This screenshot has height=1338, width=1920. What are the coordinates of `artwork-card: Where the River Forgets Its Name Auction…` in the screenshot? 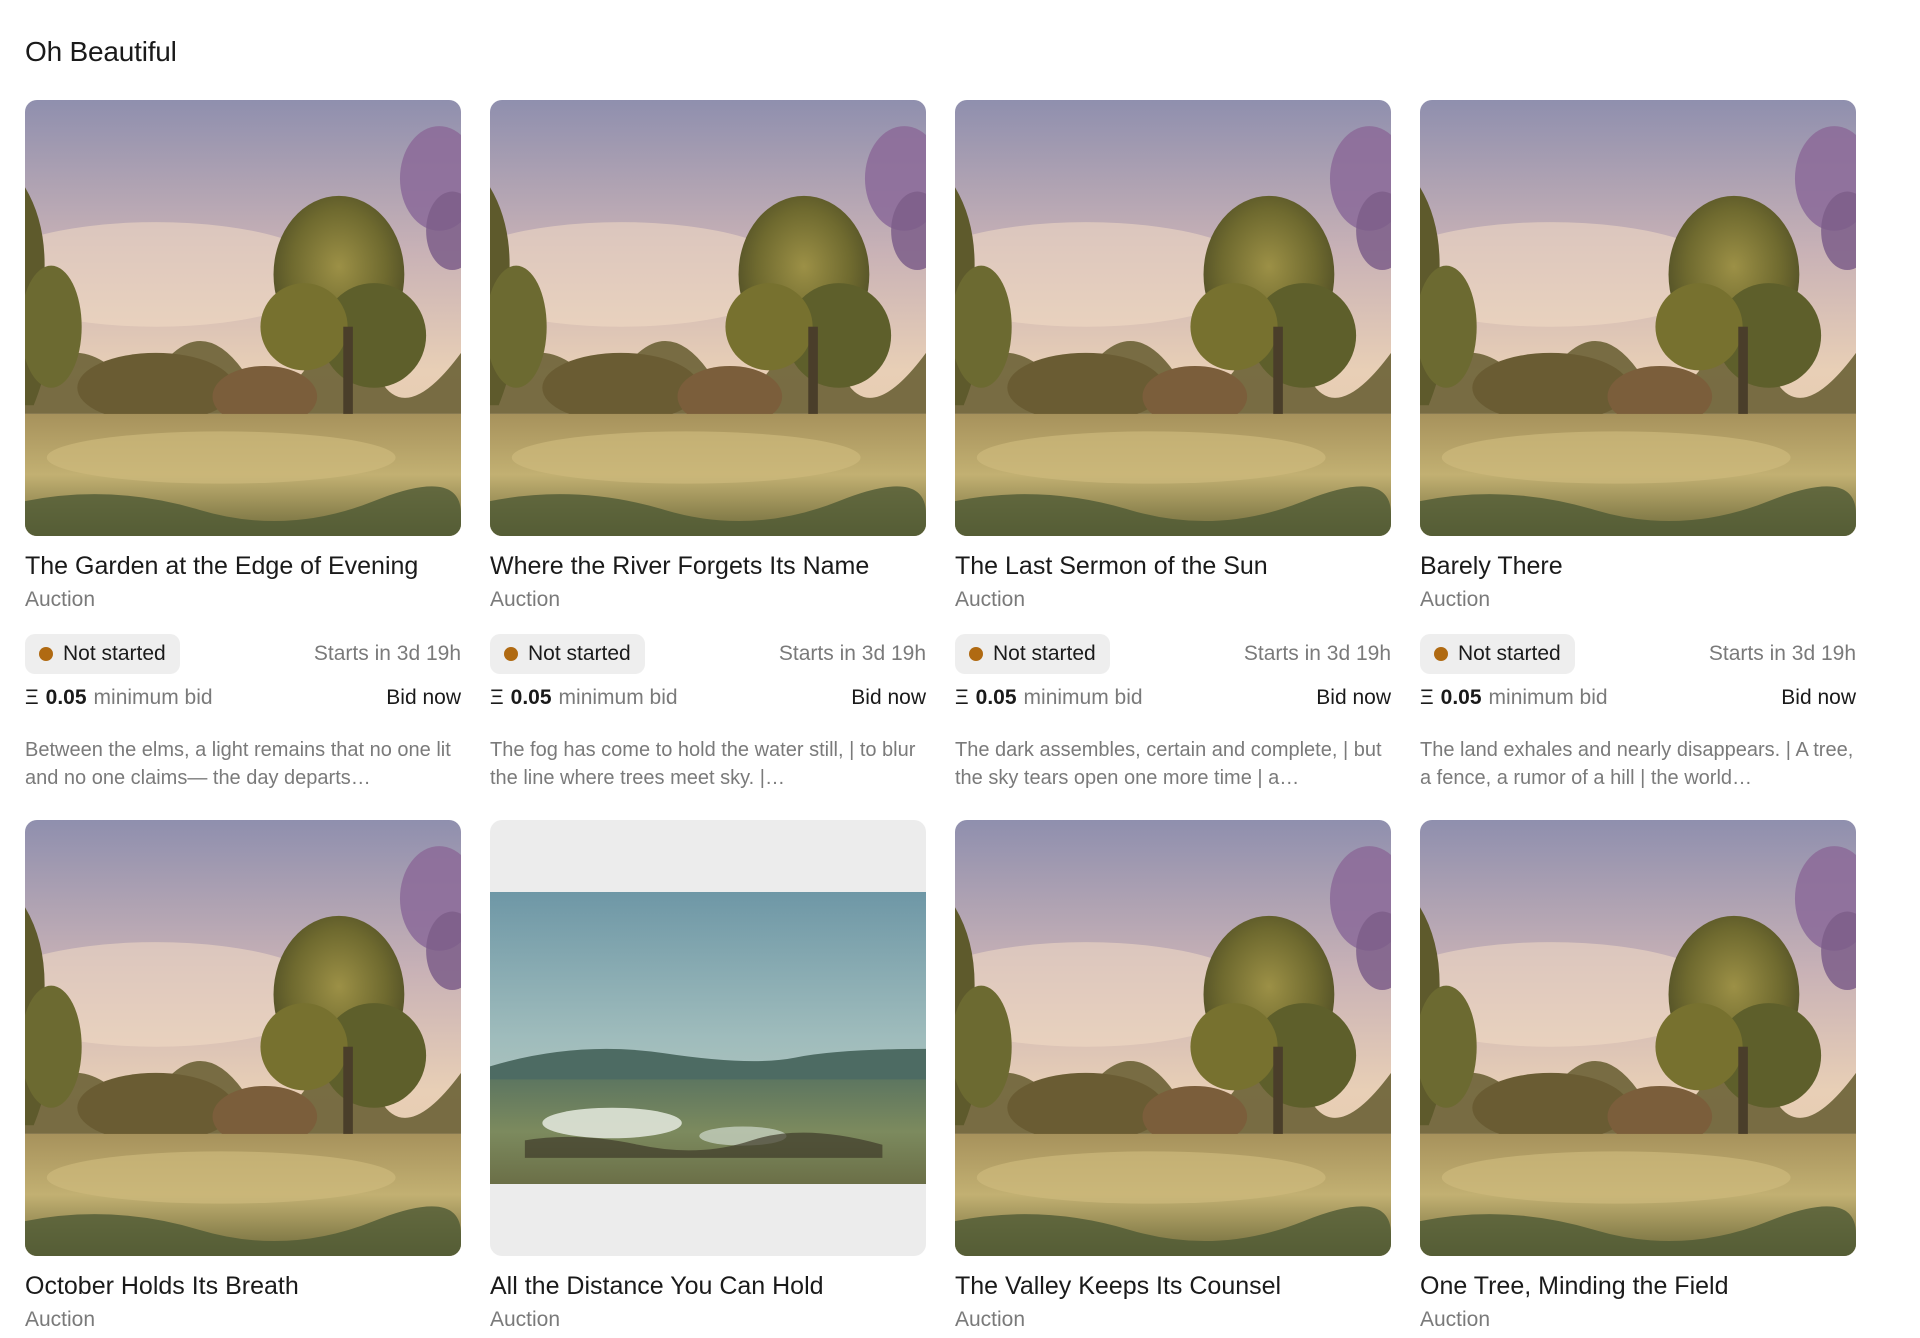 It's located at (708, 460).